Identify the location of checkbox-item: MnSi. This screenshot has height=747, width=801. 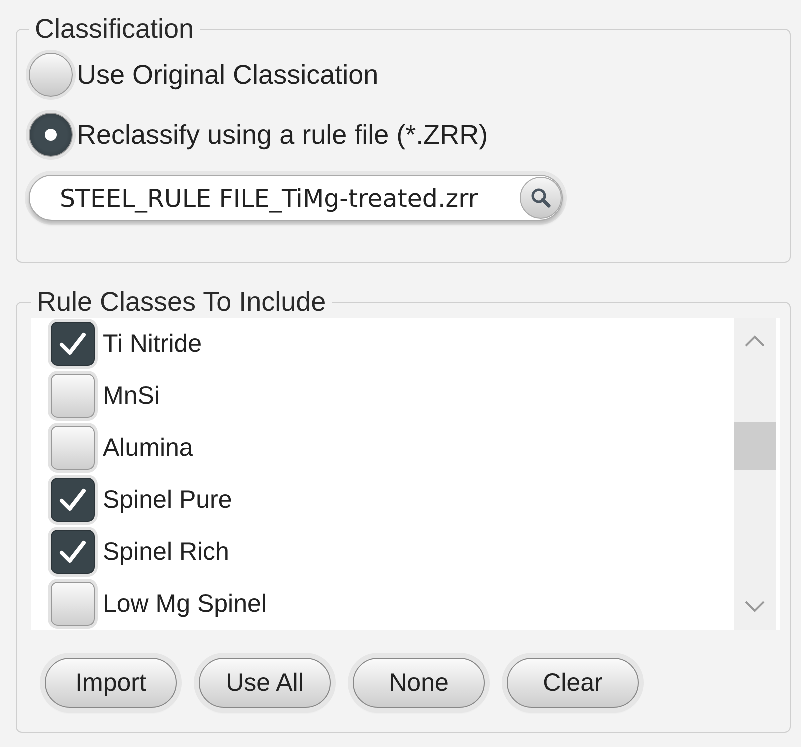
(392, 396).